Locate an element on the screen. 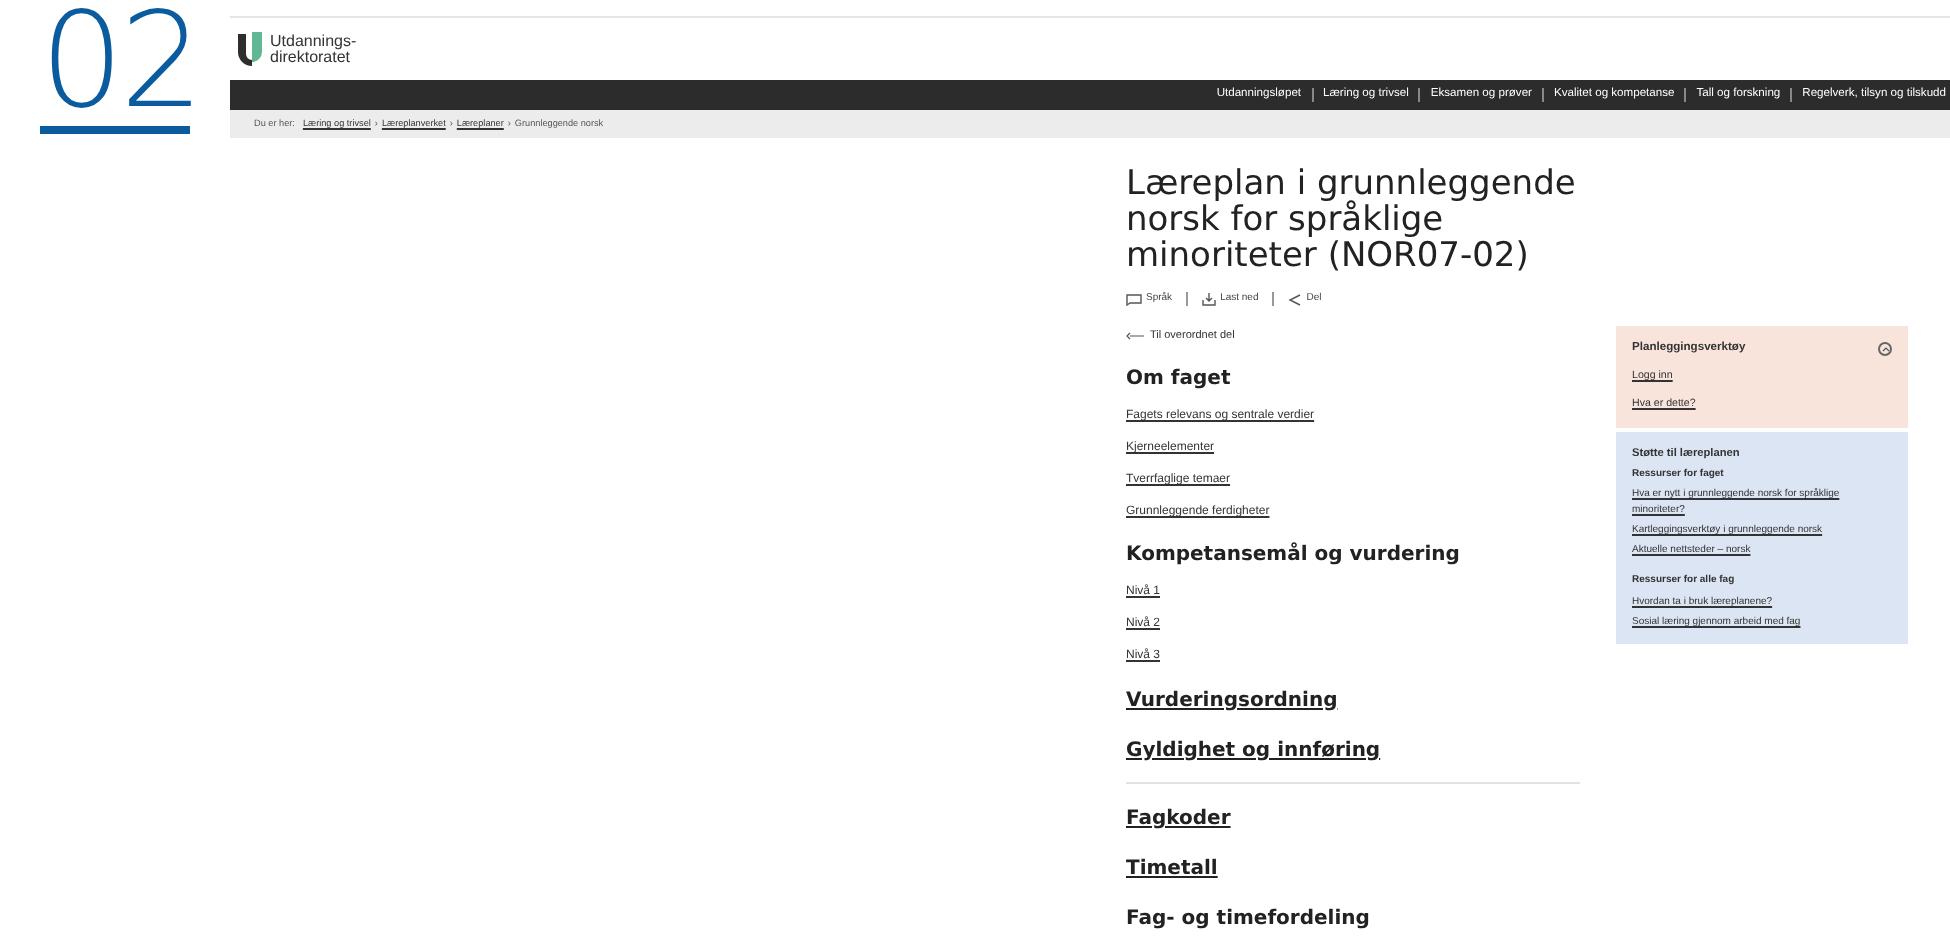 Image resolution: width=1950 pixels, height=944 pixels. collapse-toggle is located at coordinates (1885, 348).